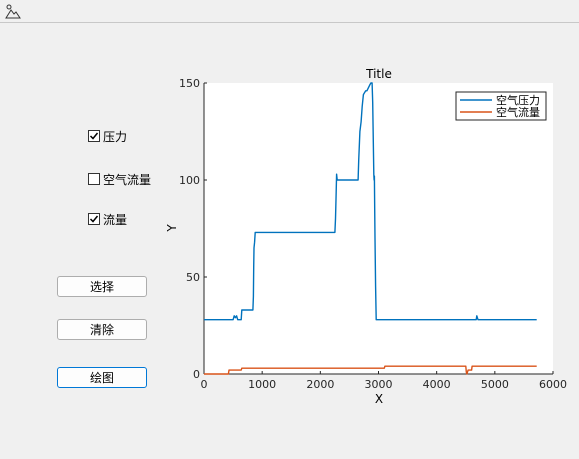  What do you see at coordinates (437, 384) in the screenshot?
I see `x-tick-label: 4000` at bounding box center [437, 384].